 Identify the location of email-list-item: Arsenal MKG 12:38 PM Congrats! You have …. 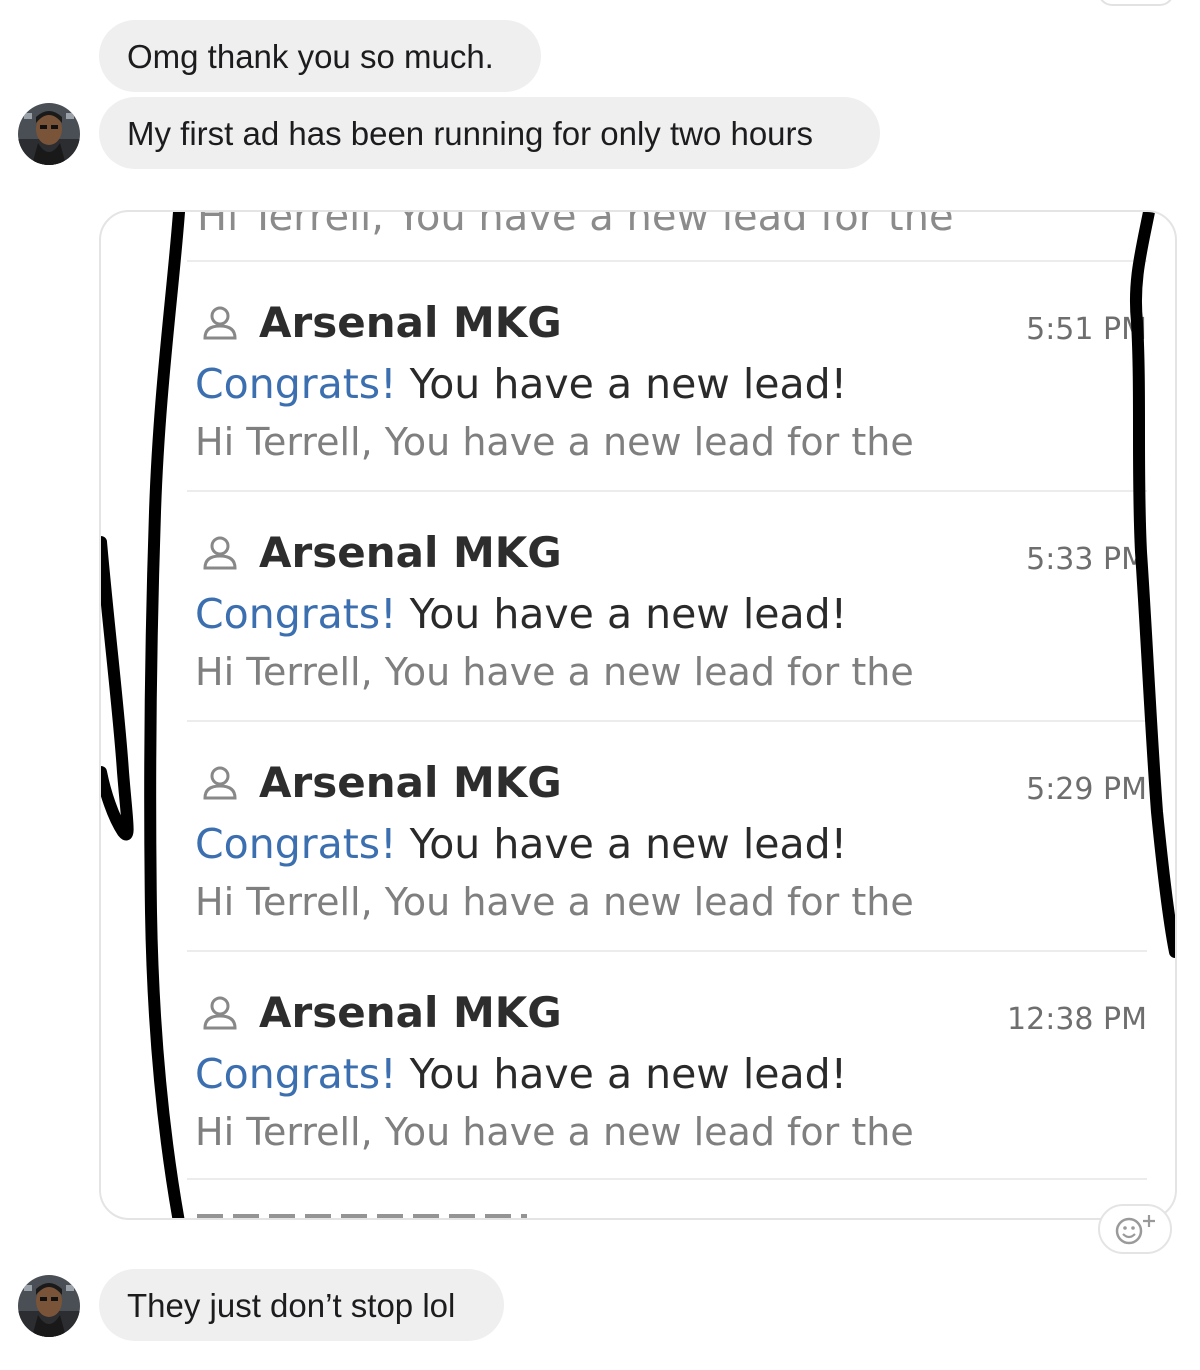
(667, 1065).